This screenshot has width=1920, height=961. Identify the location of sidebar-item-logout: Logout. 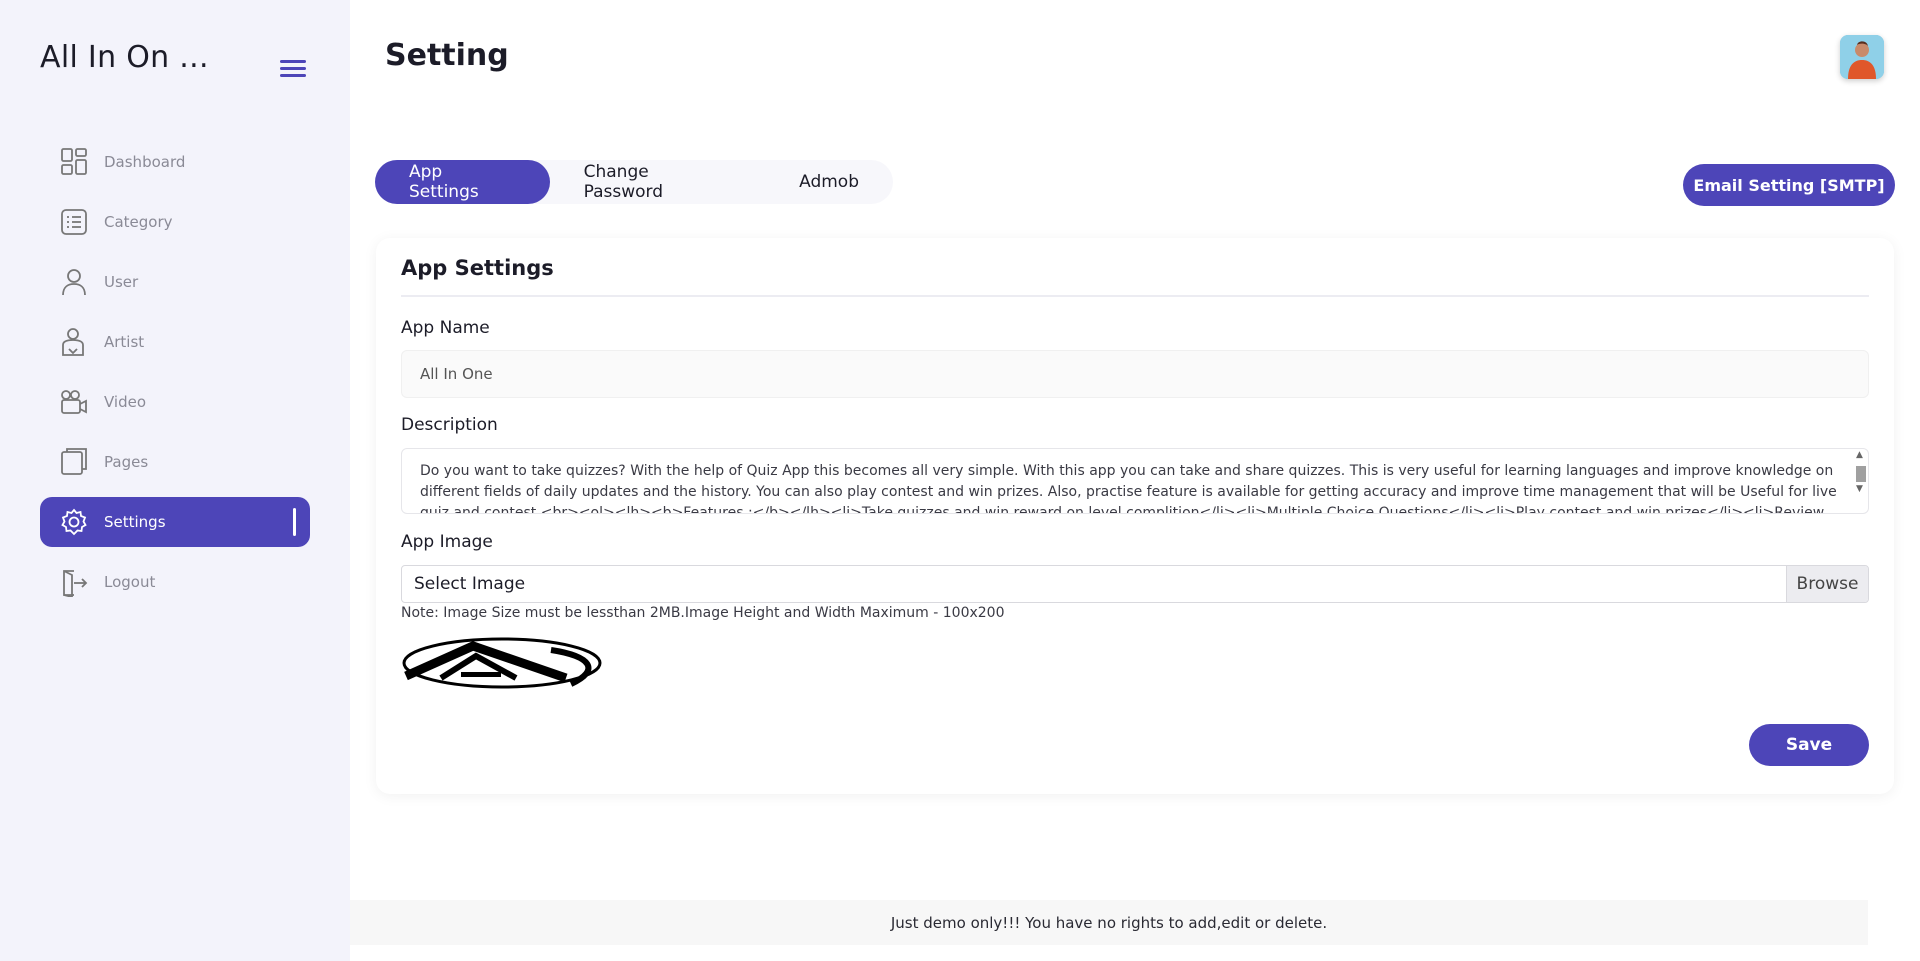
(175, 582).